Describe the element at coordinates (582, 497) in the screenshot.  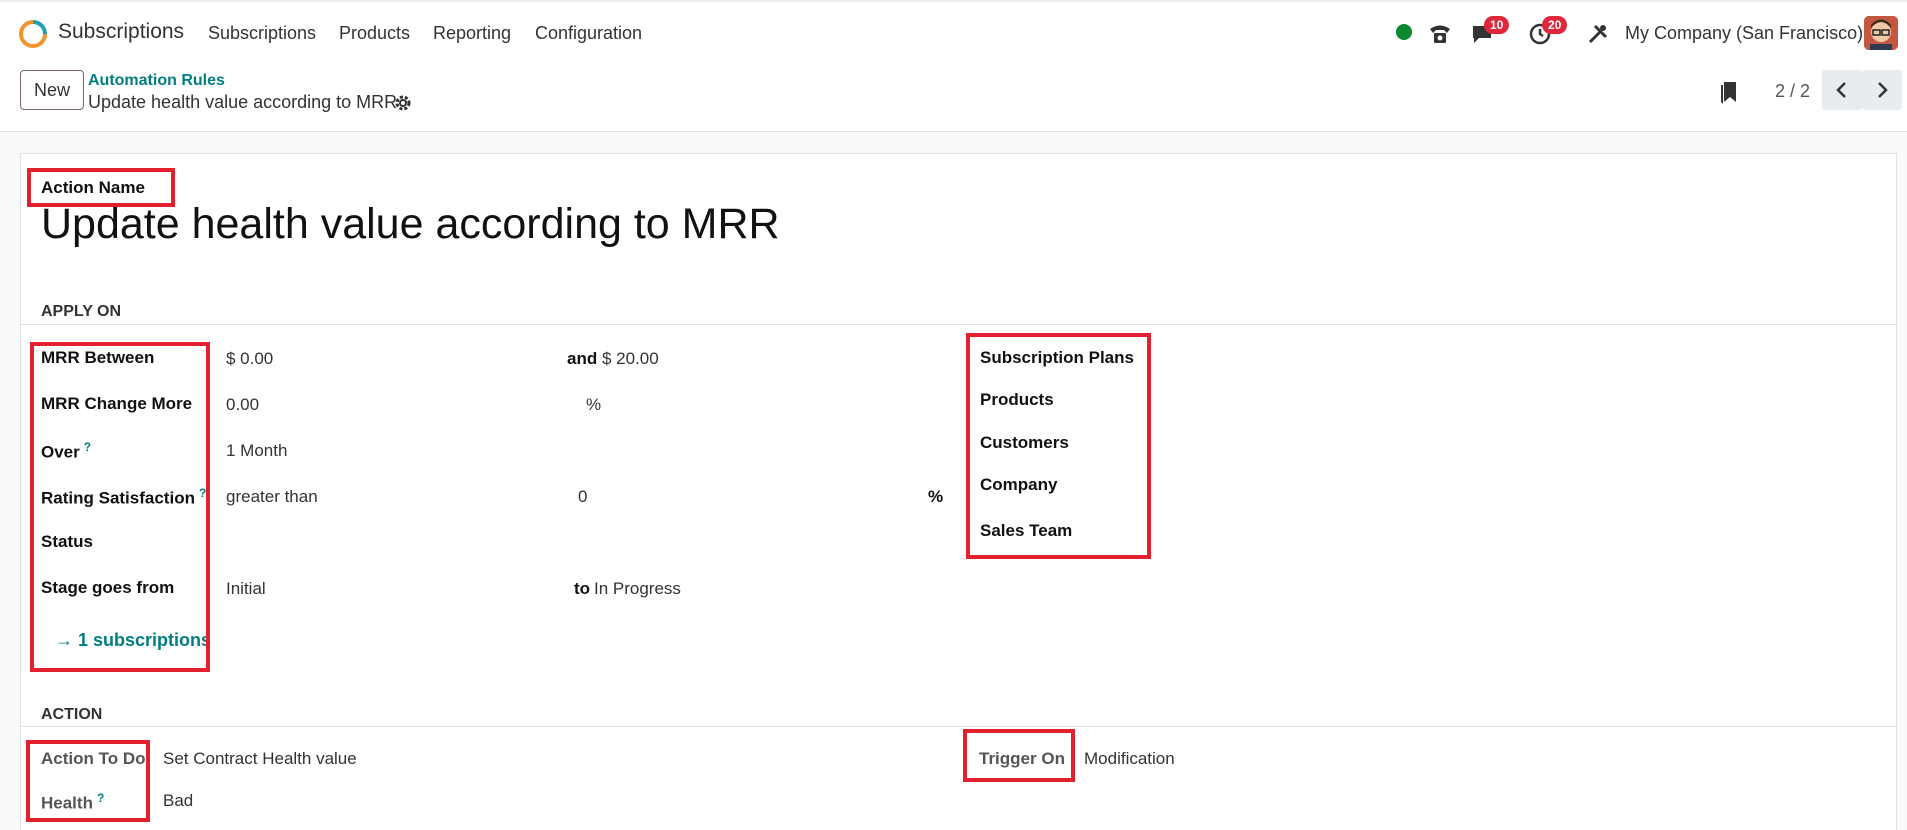
I see `rating-value-field: 0` at that location.